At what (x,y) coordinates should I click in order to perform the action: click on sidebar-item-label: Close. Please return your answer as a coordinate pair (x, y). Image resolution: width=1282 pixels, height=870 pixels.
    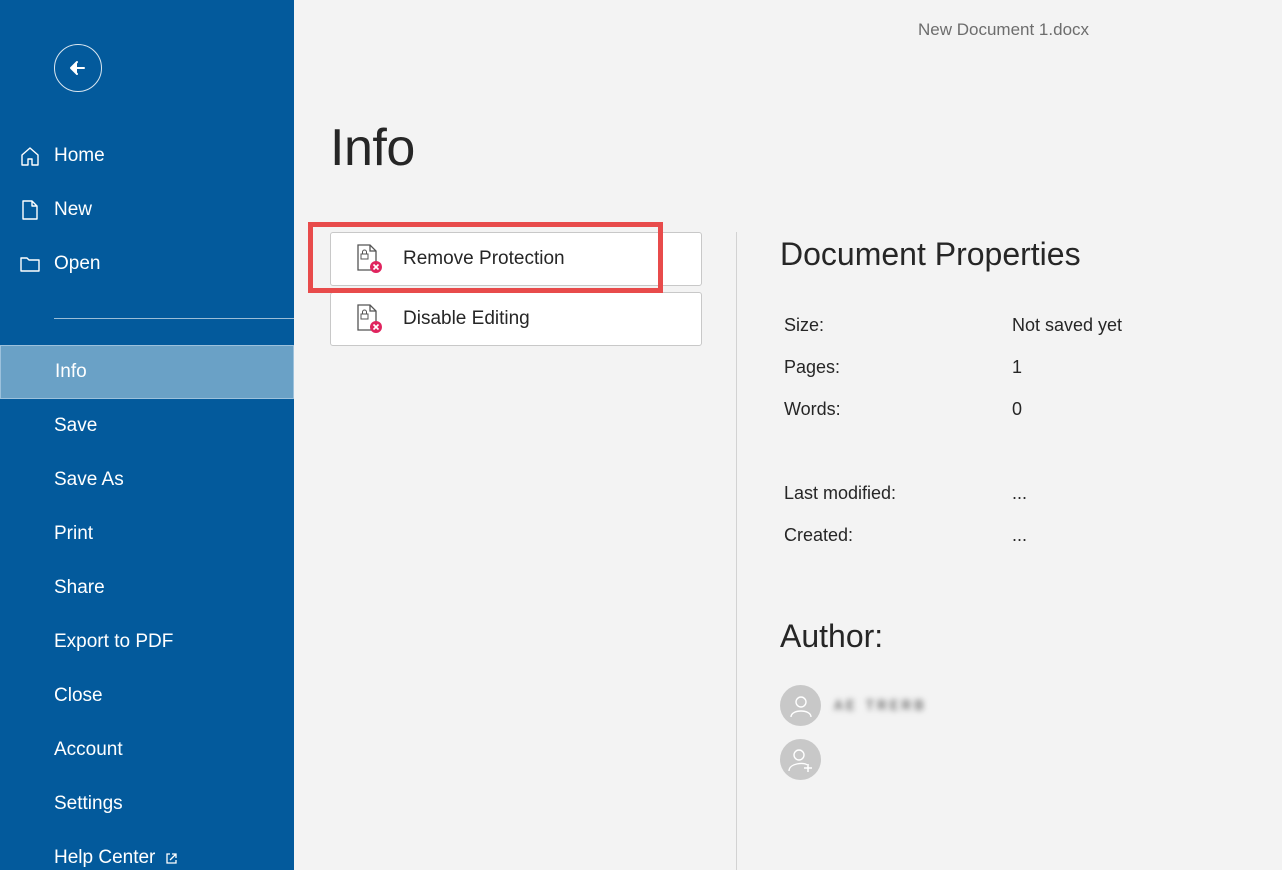
    Looking at the image, I should click on (78, 695).